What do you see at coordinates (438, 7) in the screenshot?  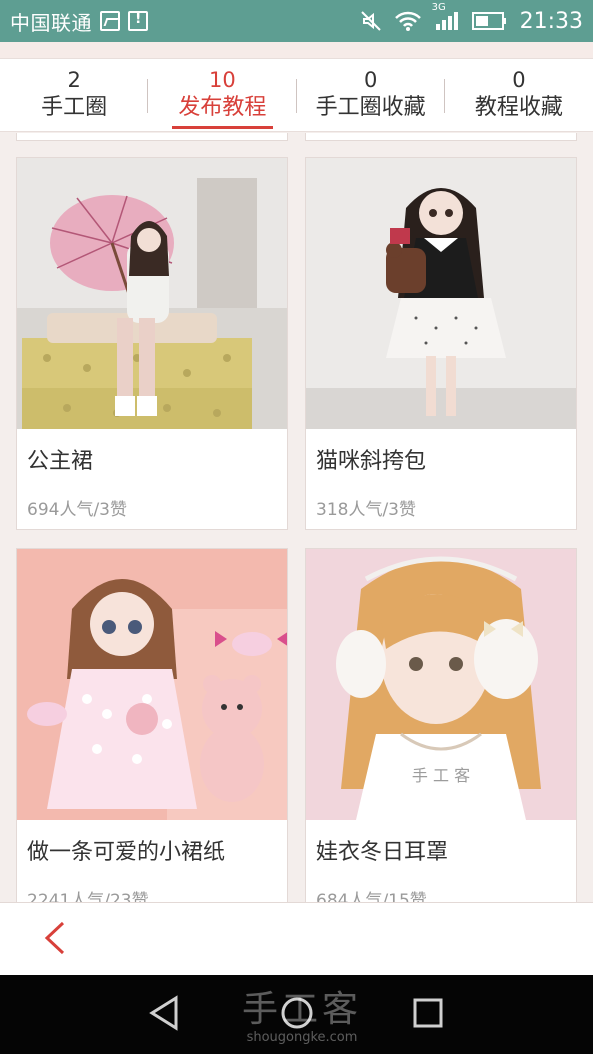 I see `network-type-label: 3G` at bounding box center [438, 7].